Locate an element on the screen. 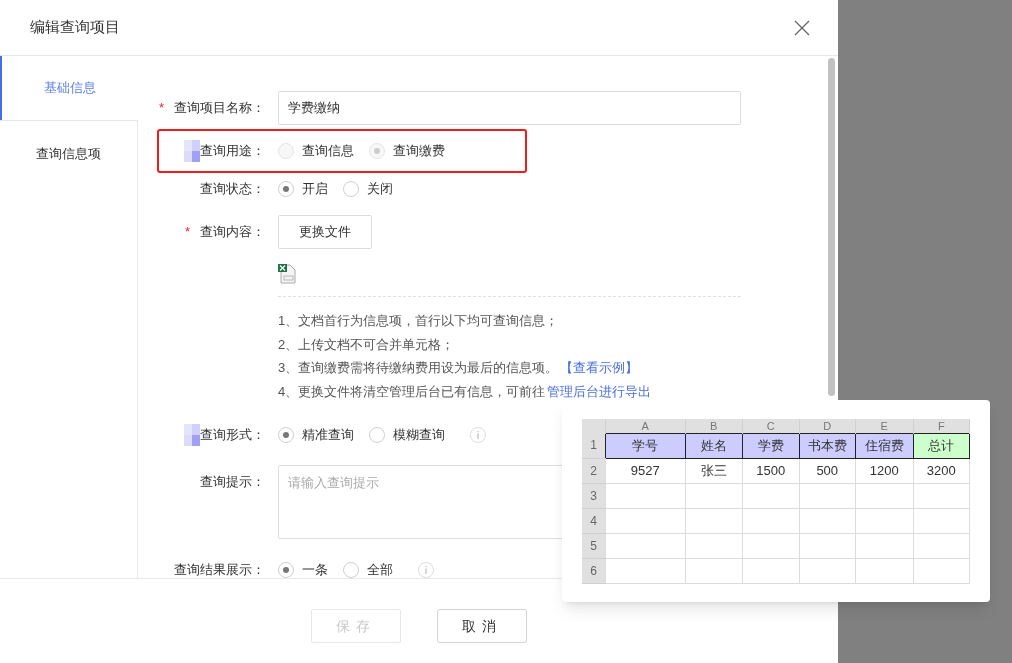  row-number: 4 is located at coordinates (594, 520).